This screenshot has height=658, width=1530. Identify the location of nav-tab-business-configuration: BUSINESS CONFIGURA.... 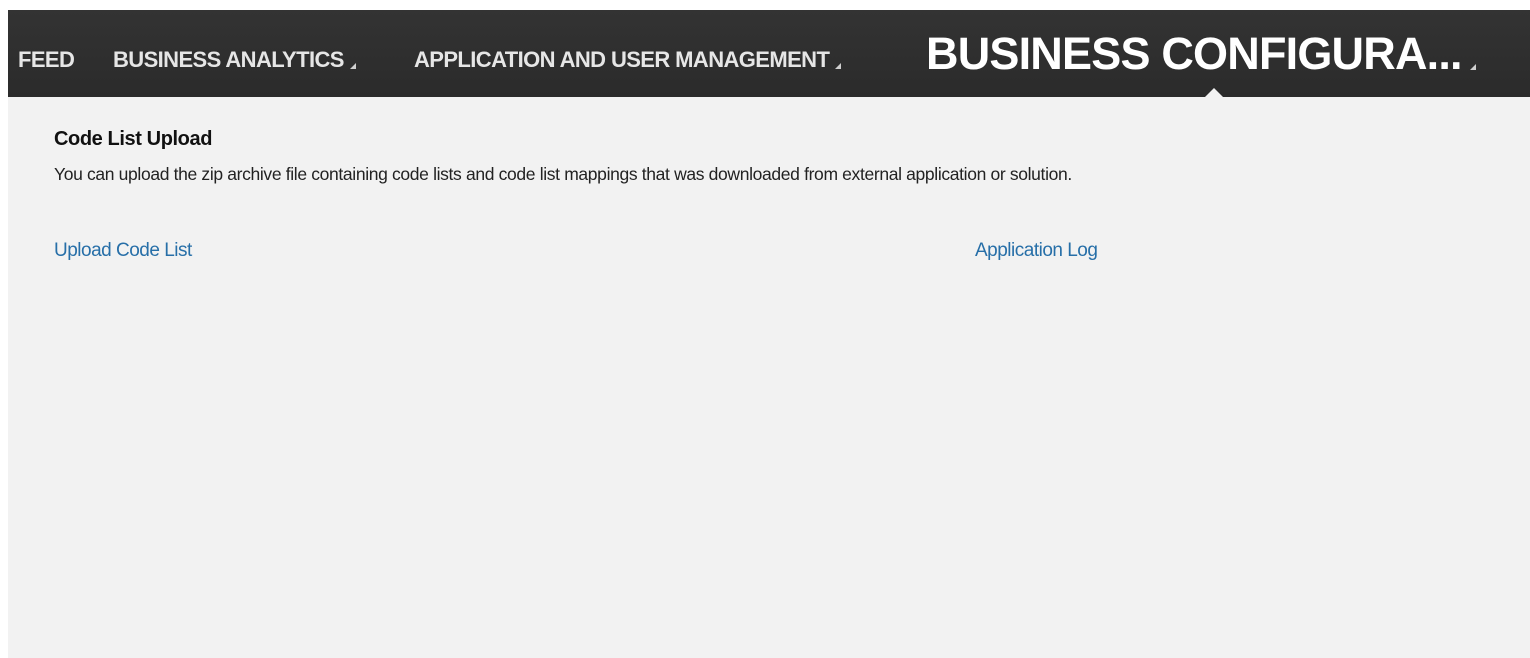
(1201, 53).